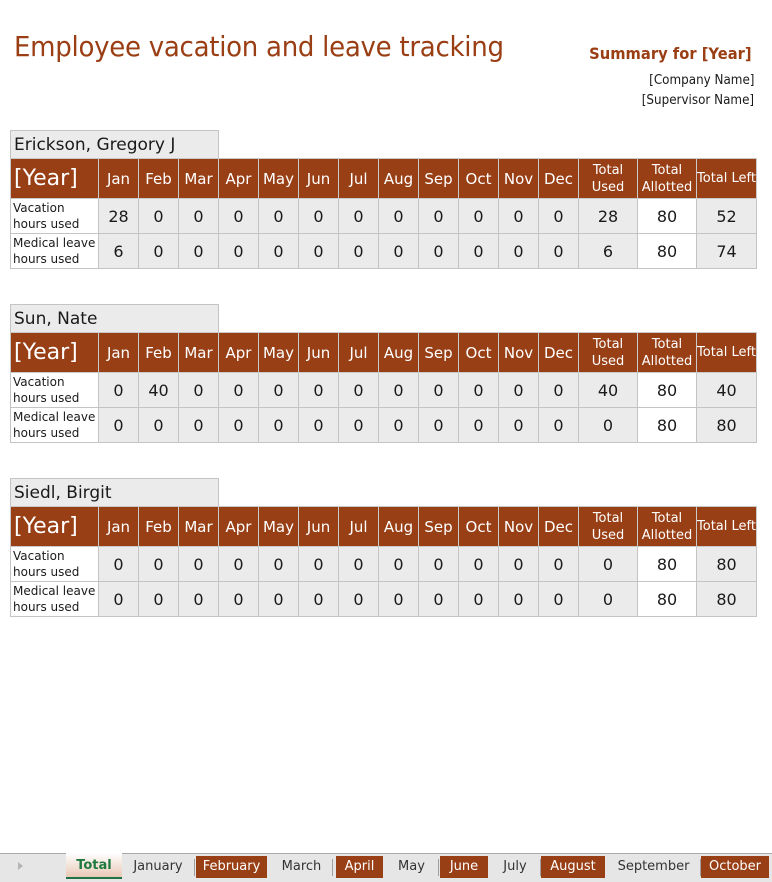 This screenshot has height=882, width=772. What do you see at coordinates (515, 867) in the screenshot?
I see `sheet-tab-july: July` at bounding box center [515, 867].